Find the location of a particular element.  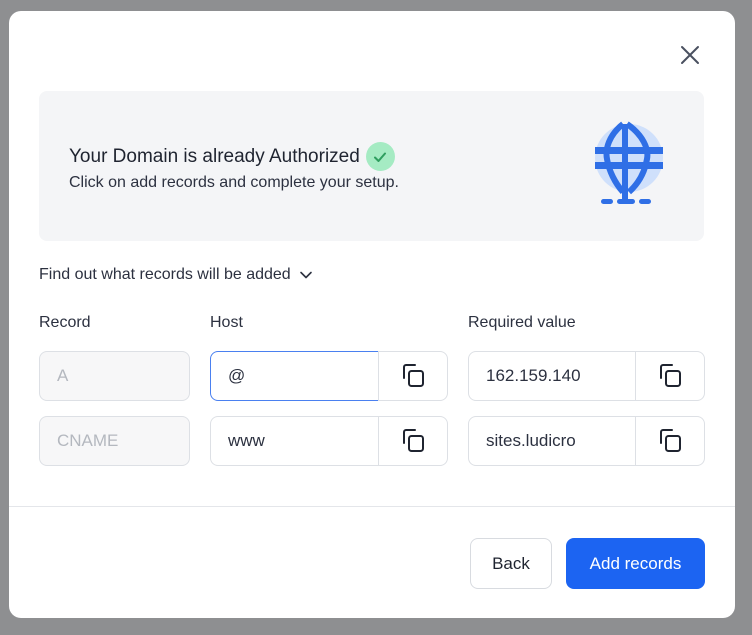

banner-title: Your Domain is already Authorized is located at coordinates (214, 156).